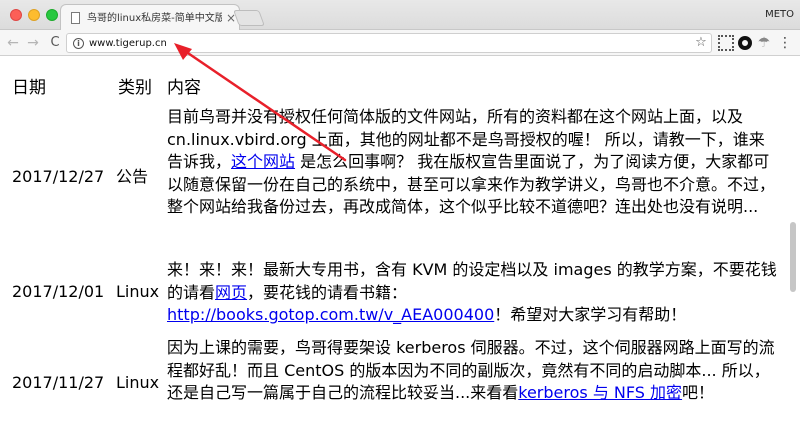  Describe the element at coordinates (52, 15) in the screenshot. I see `maximize-window-button` at that location.